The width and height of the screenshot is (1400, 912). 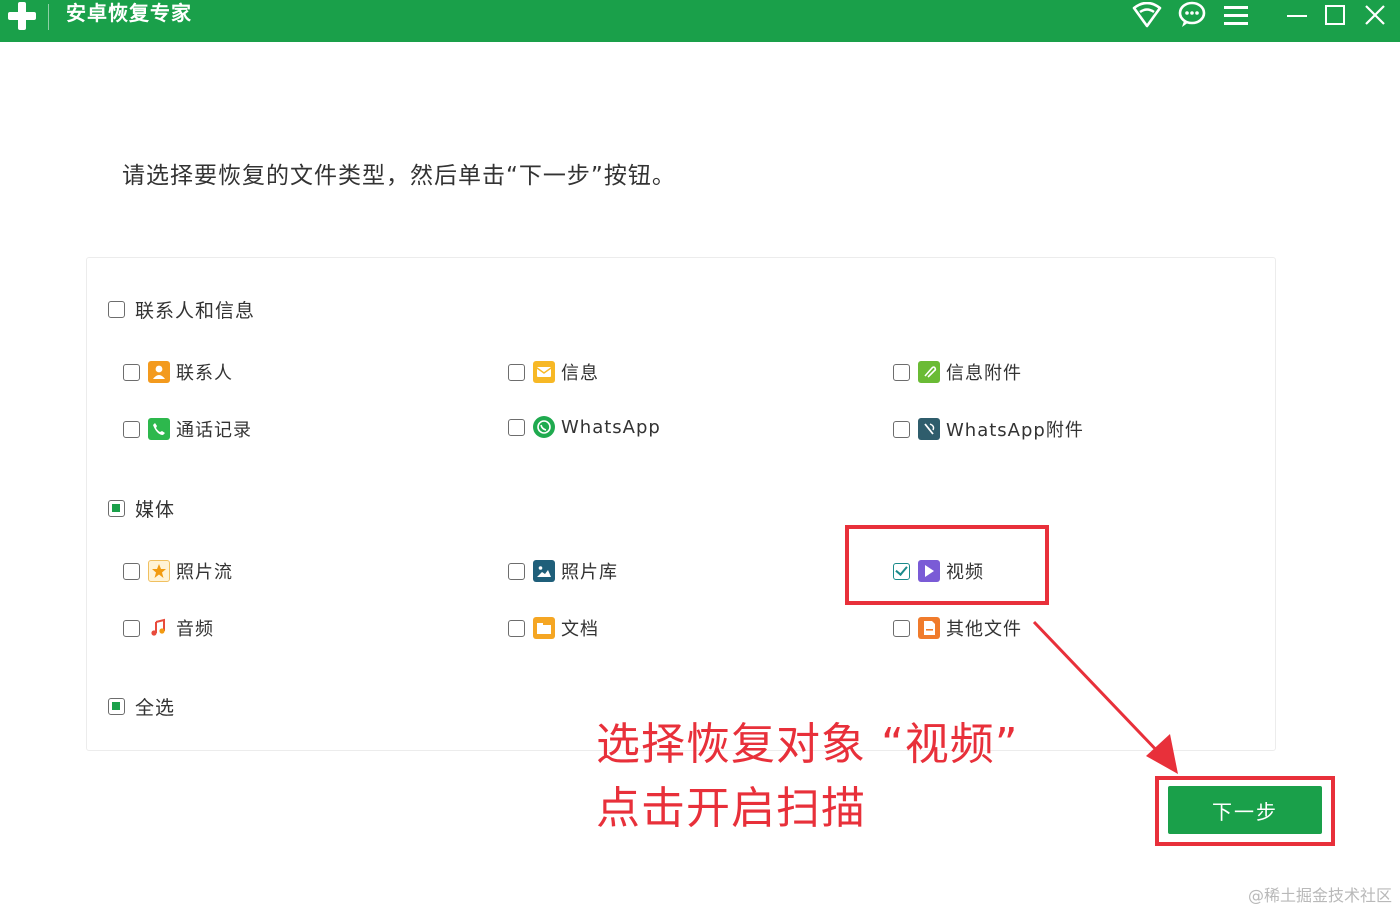 I want to click on watermark: @稀土掘金技术社区, so click(x=1319, y=895).